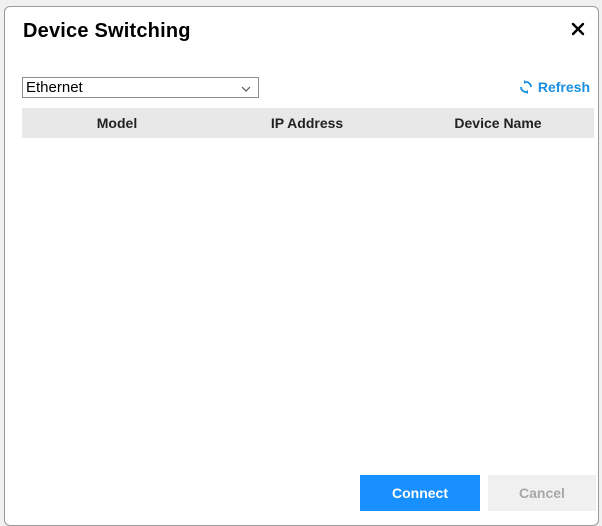 The image size is (602, 526). I want to click on connection-type-select: Ethernet, so click(140, 87).